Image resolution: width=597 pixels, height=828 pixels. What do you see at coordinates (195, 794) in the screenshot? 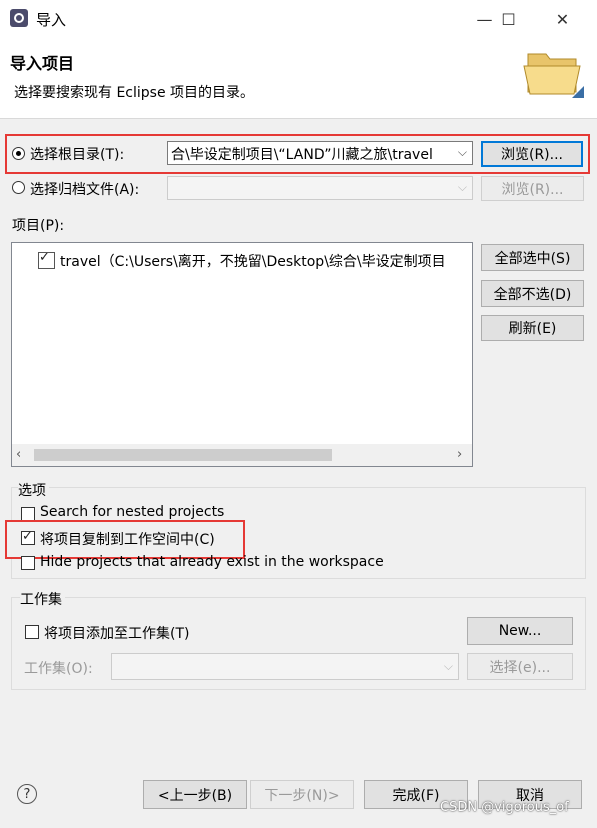
I see `back-button: <上一步(B)` at bounding box center [195, 794].